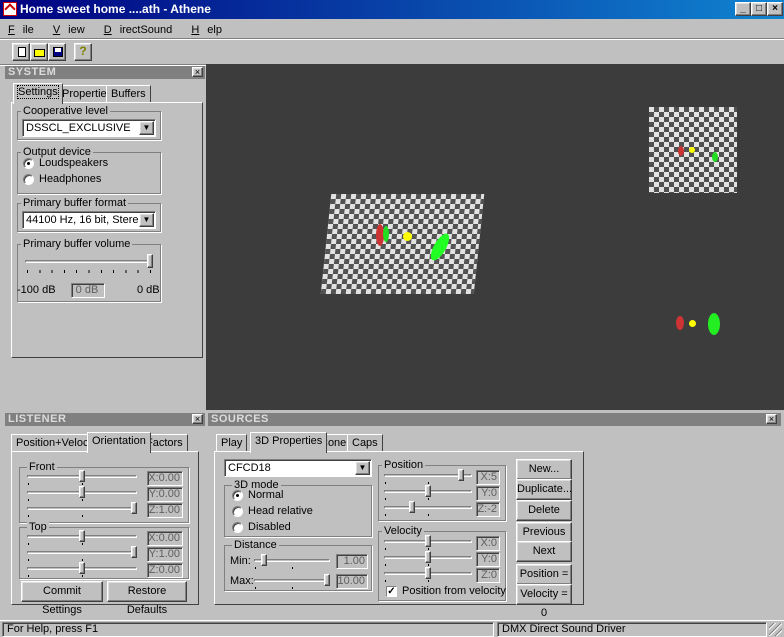 This screenshot has width=784, height=637. I want to click on next-source-button: Next, so click(544, 551).